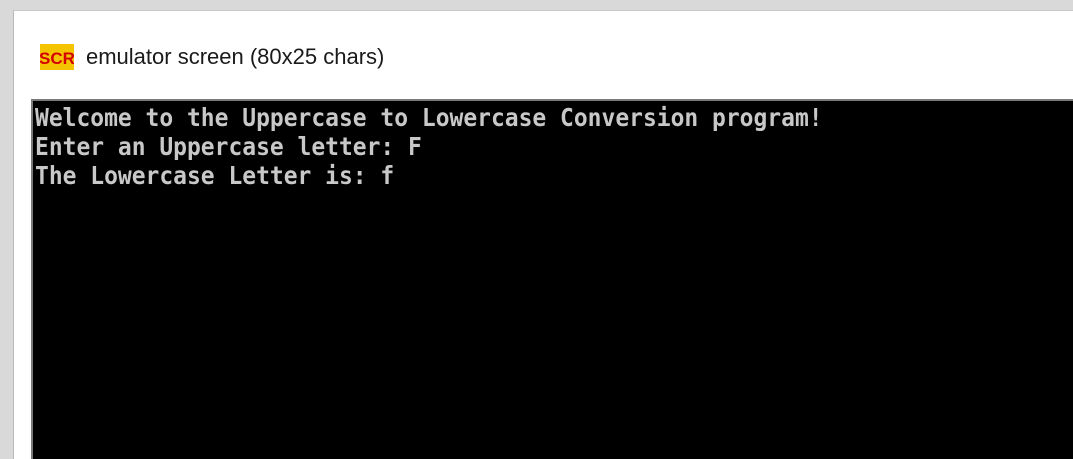 The width and height of the screenshot is (1073, 459). Describe the element at coordinates (228, 146) in the screenshot. I see `console-line-prompt: Enter an Uppercase letter: F` at that location.